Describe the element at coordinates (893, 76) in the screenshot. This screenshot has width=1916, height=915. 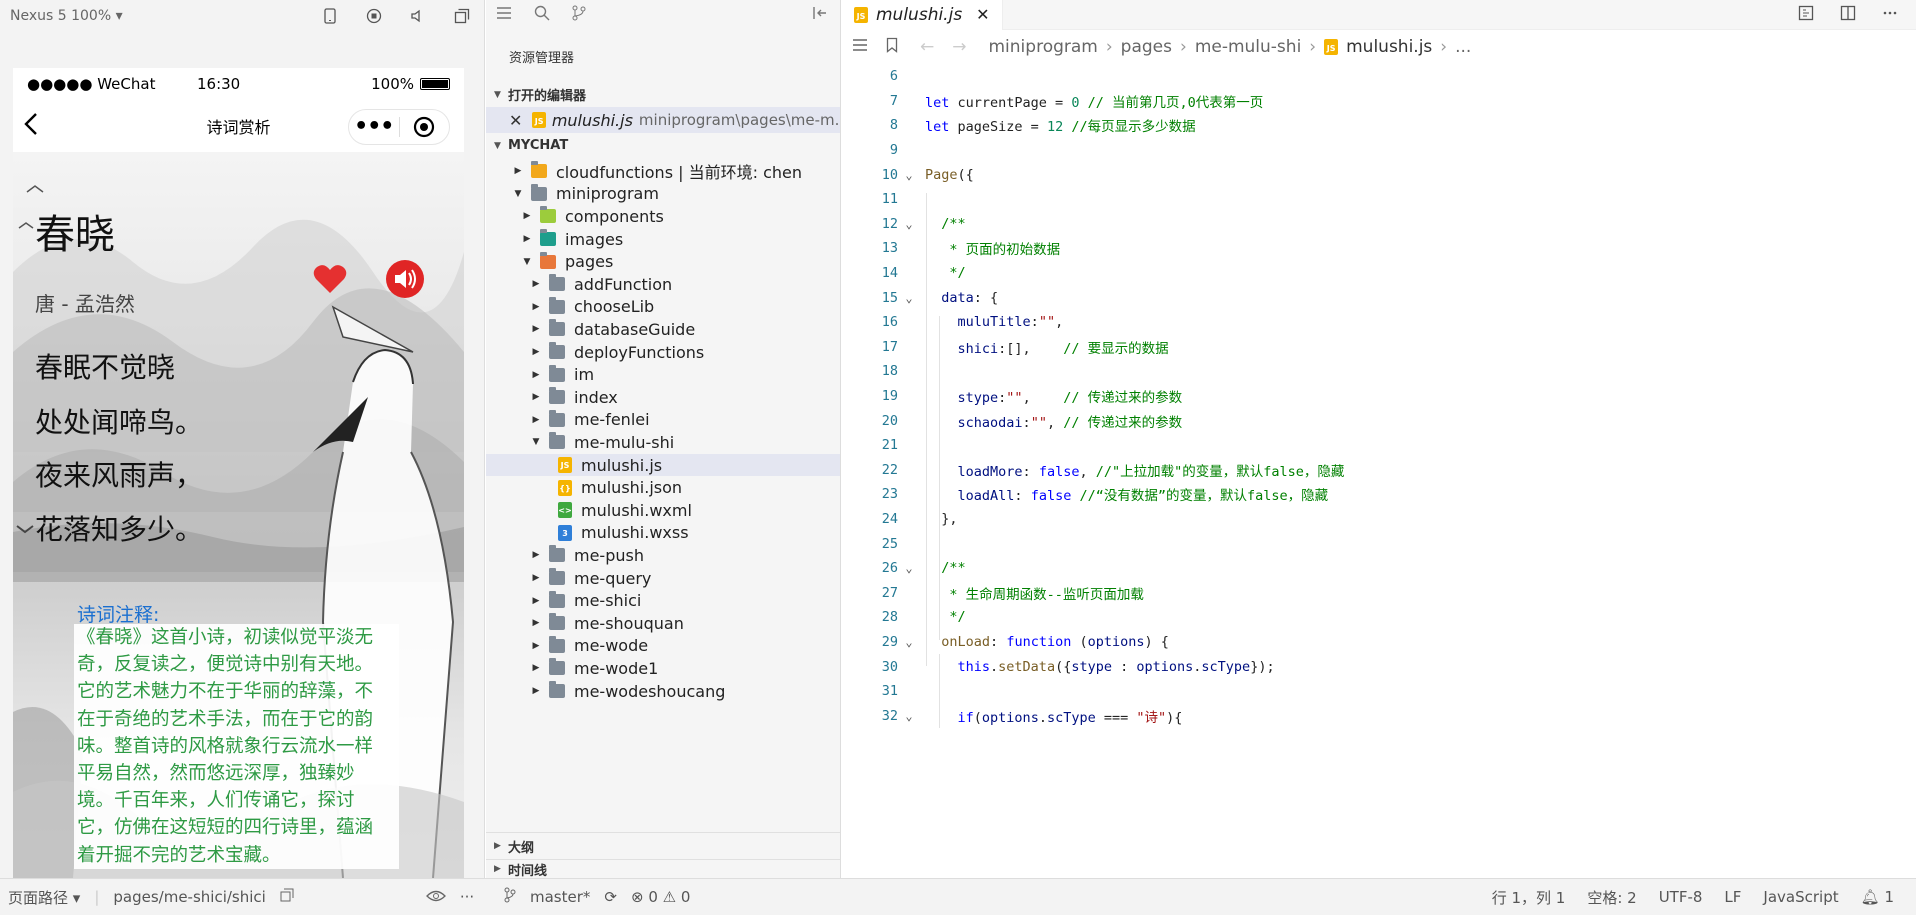
I see `line-number: 6` at that location.